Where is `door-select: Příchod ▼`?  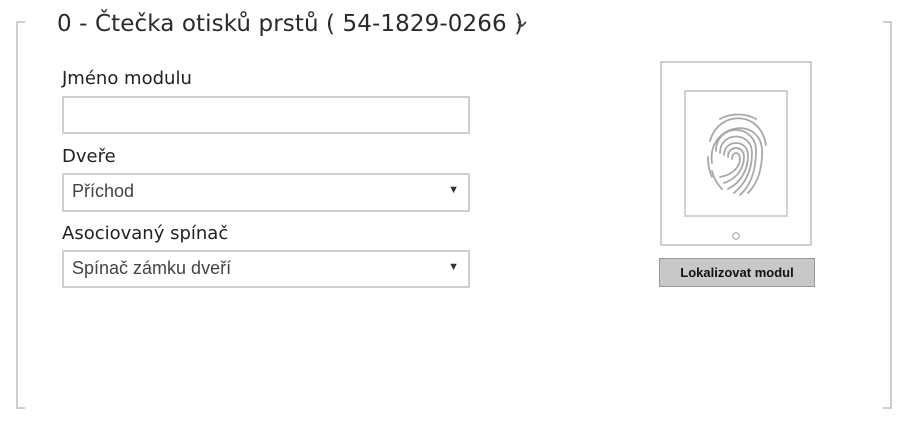
door-select: Příchod ▼ is located at coordinates (266, 192).